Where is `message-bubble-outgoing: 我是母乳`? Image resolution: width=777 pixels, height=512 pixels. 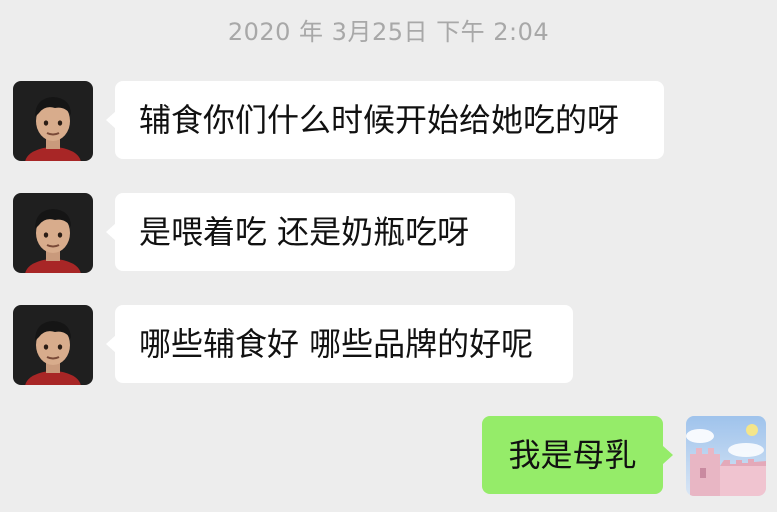 message-bubble-outgoing: 我是母乳 is located at coordinates (572, 455).